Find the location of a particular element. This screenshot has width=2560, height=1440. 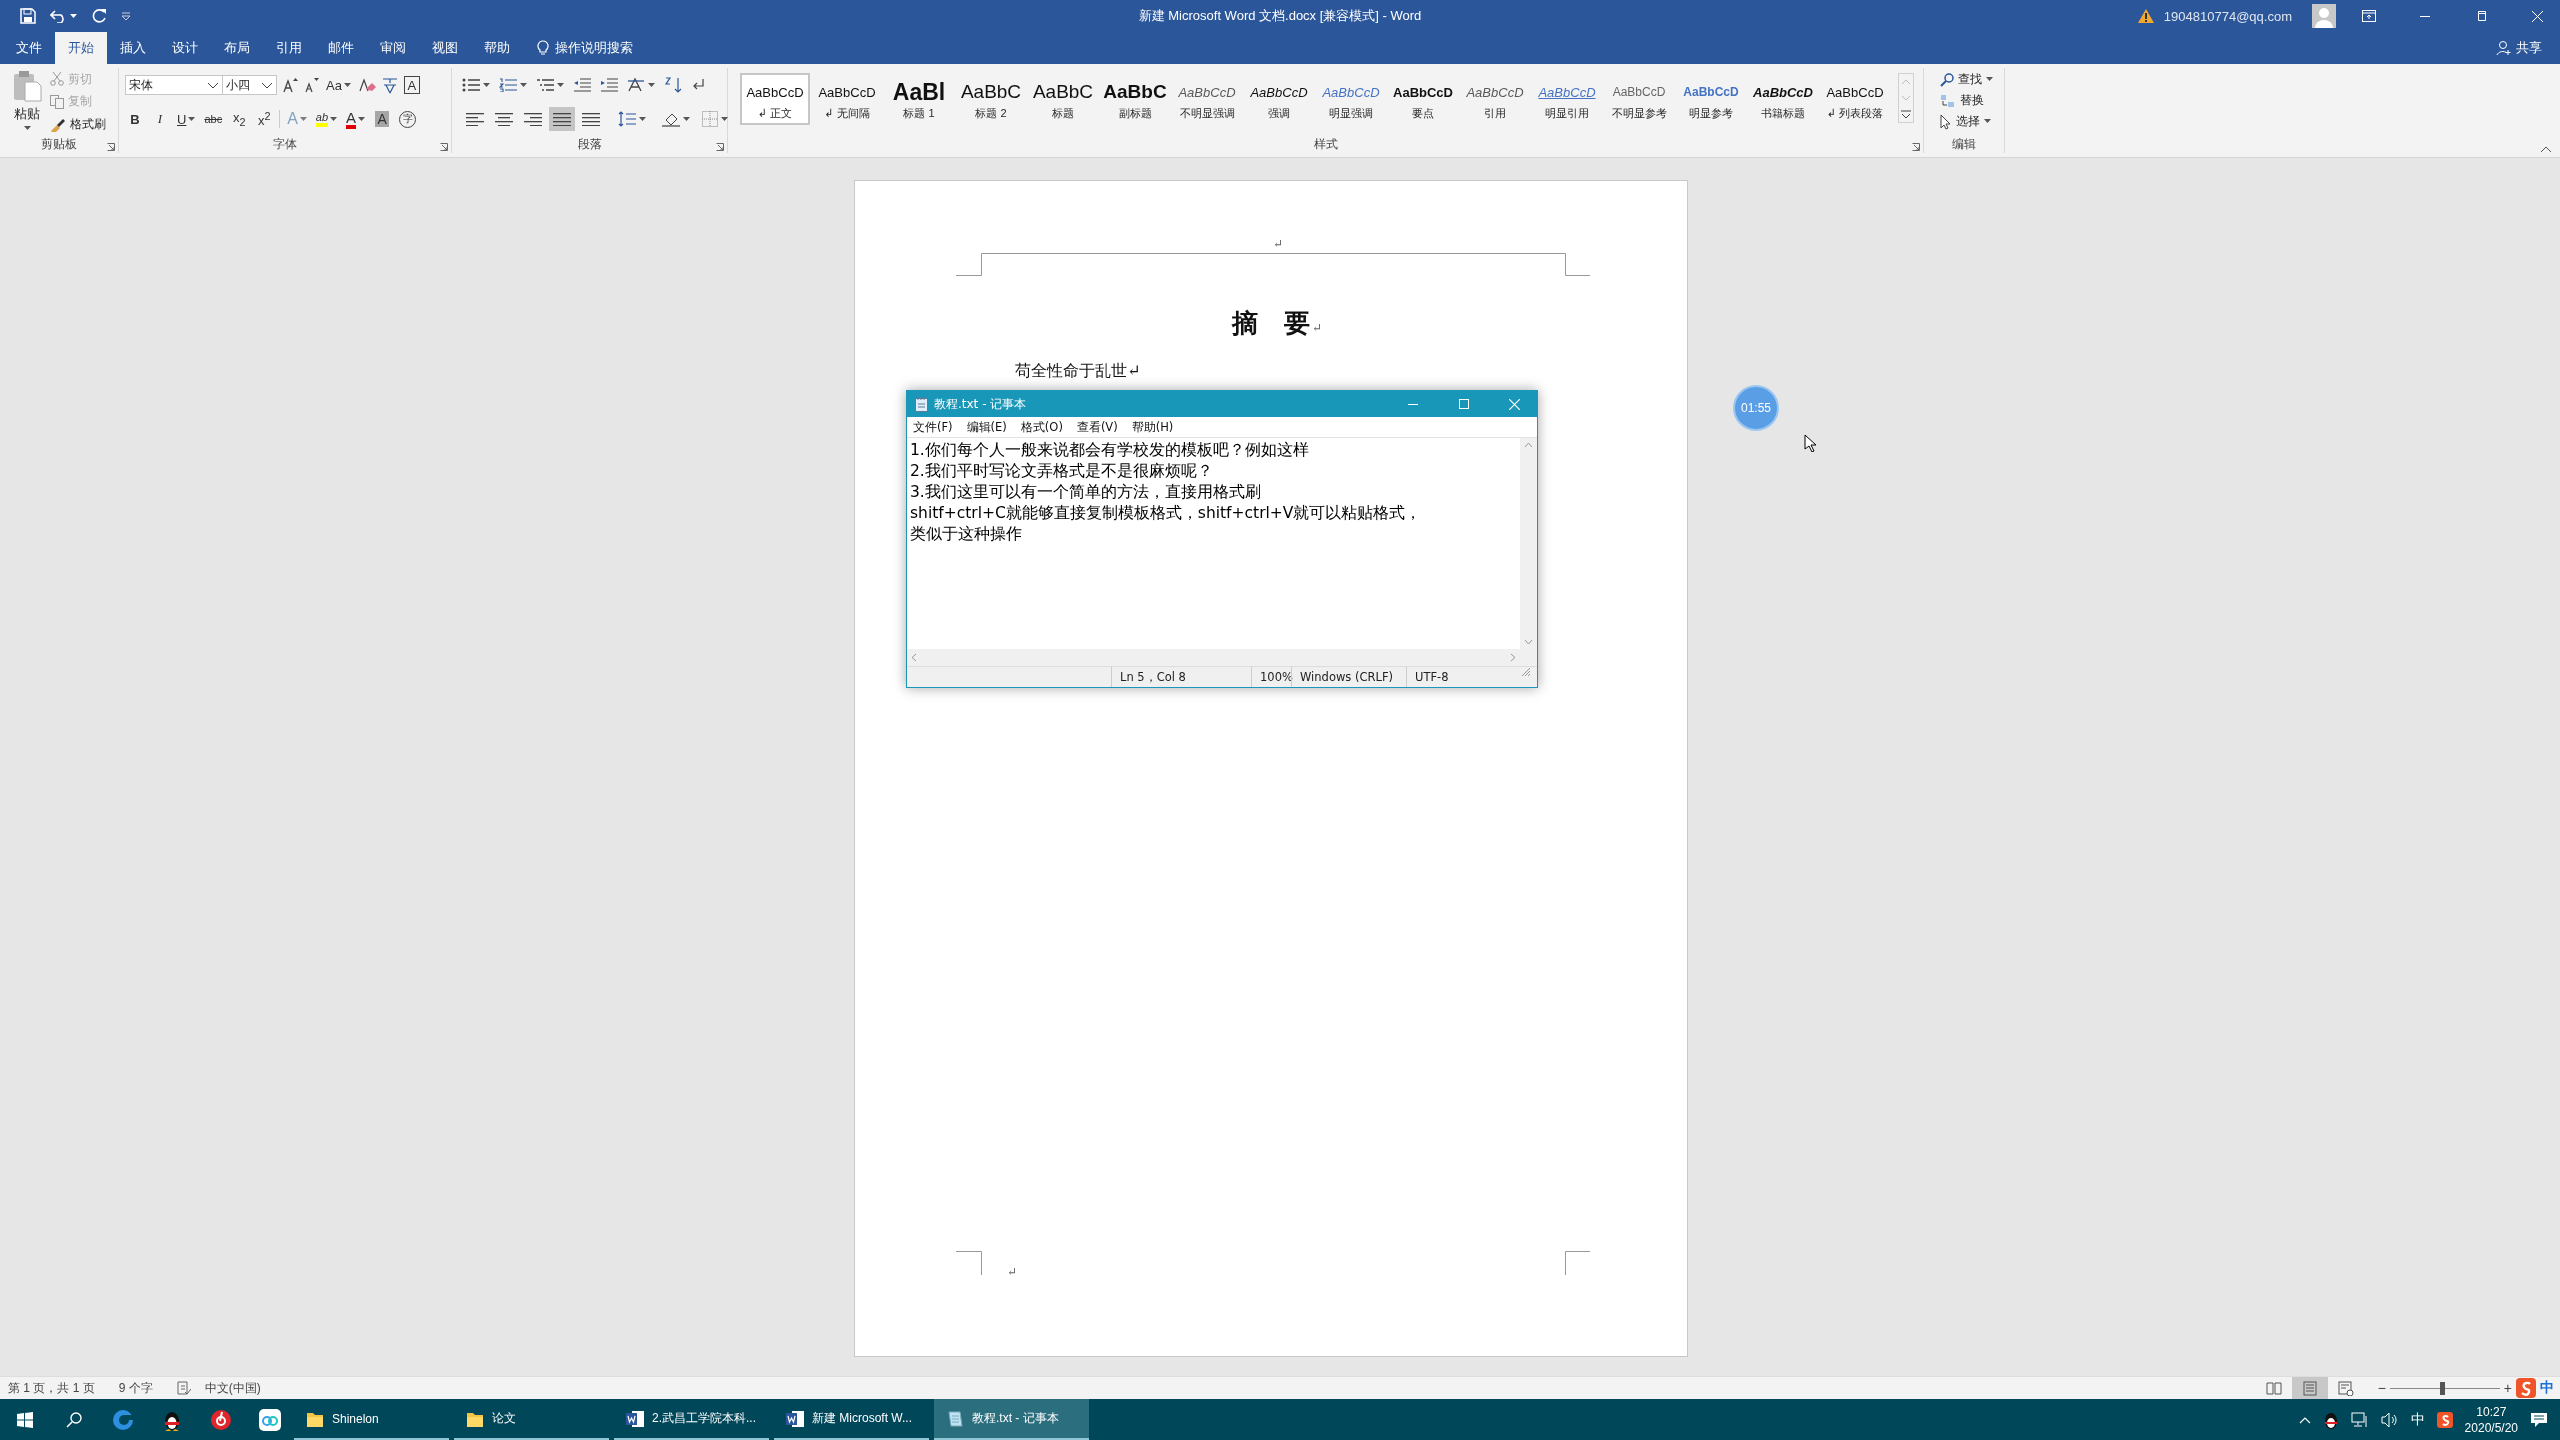

menu-item: 帮助(H) is located at coordinates (1152, 427).